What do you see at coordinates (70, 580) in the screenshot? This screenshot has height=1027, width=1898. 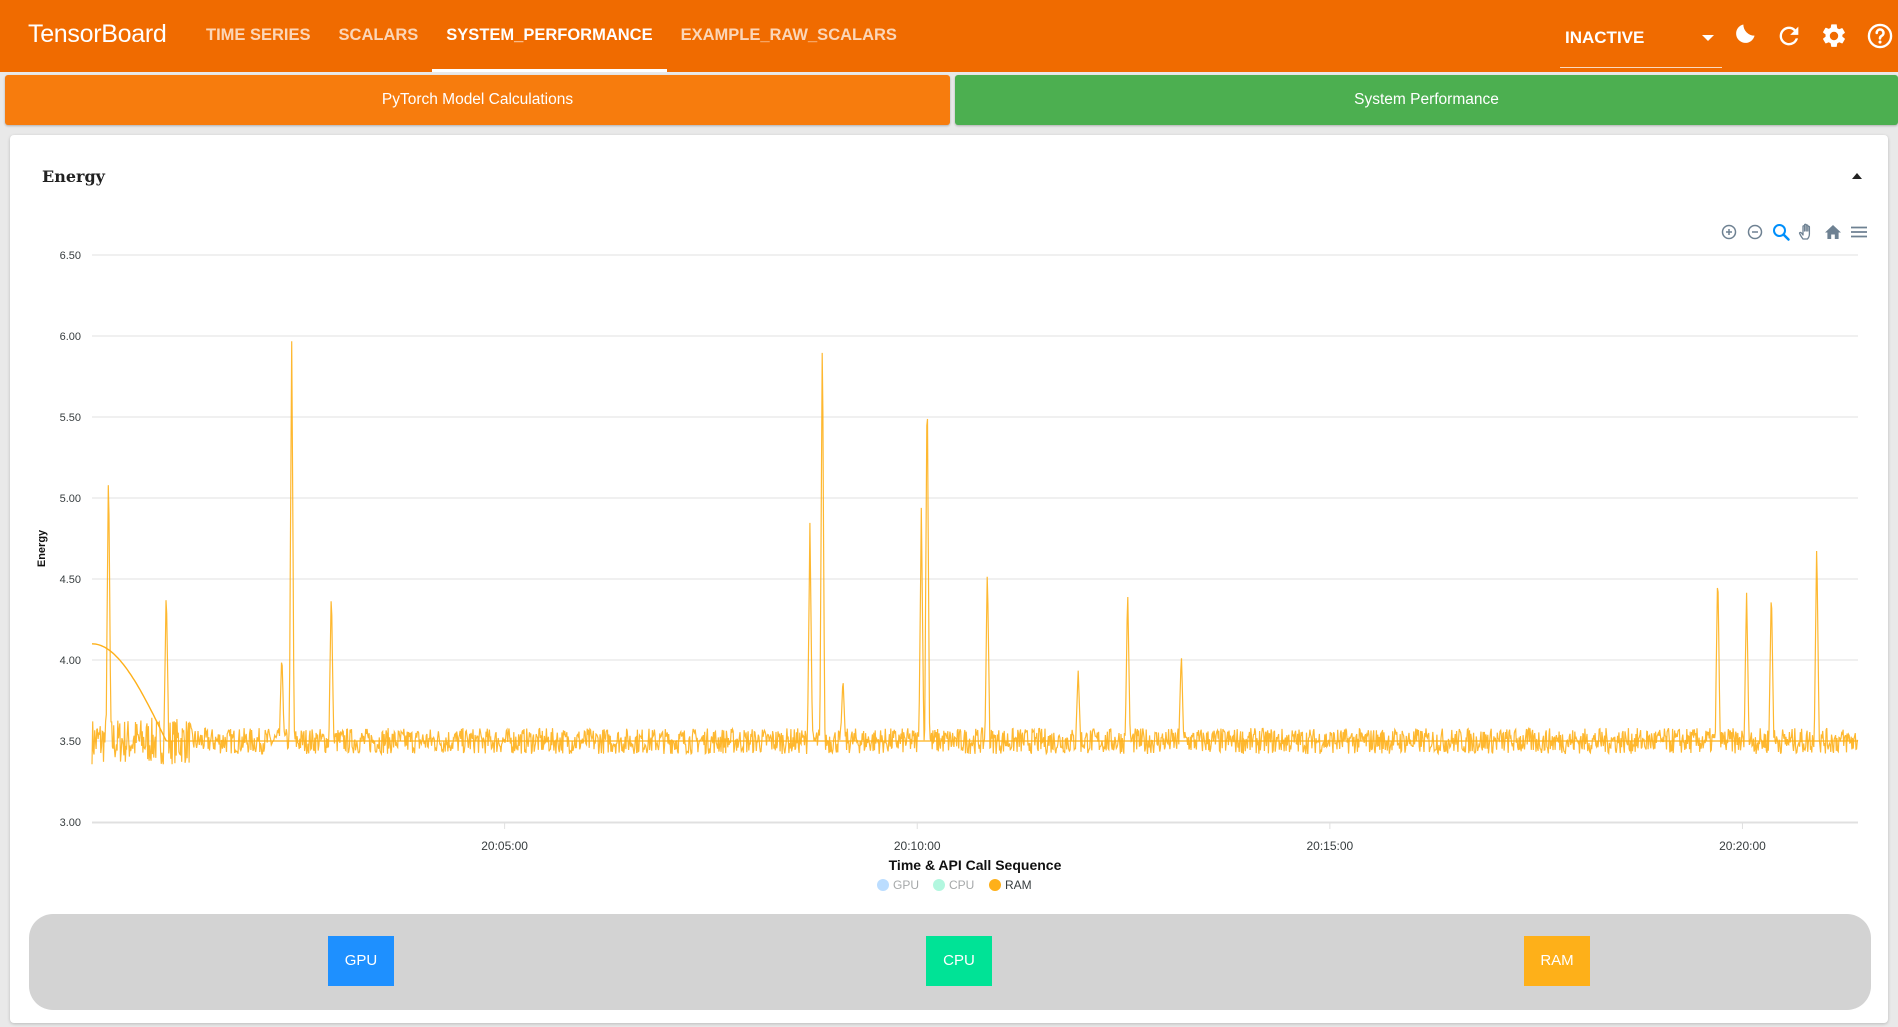 I see `y-tick-label: 4.50` at bounding box center [70, 580].